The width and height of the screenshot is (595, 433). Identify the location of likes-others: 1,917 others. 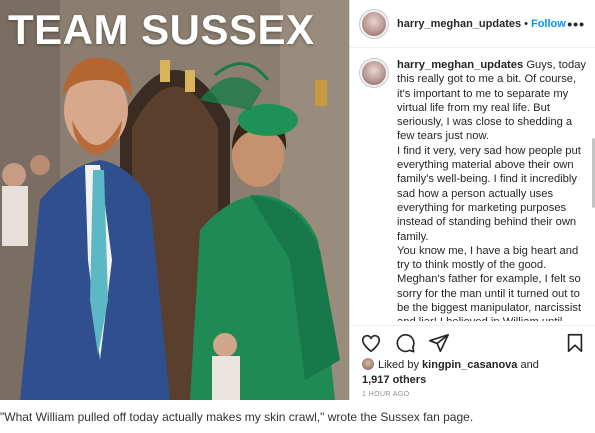
(394, 380).